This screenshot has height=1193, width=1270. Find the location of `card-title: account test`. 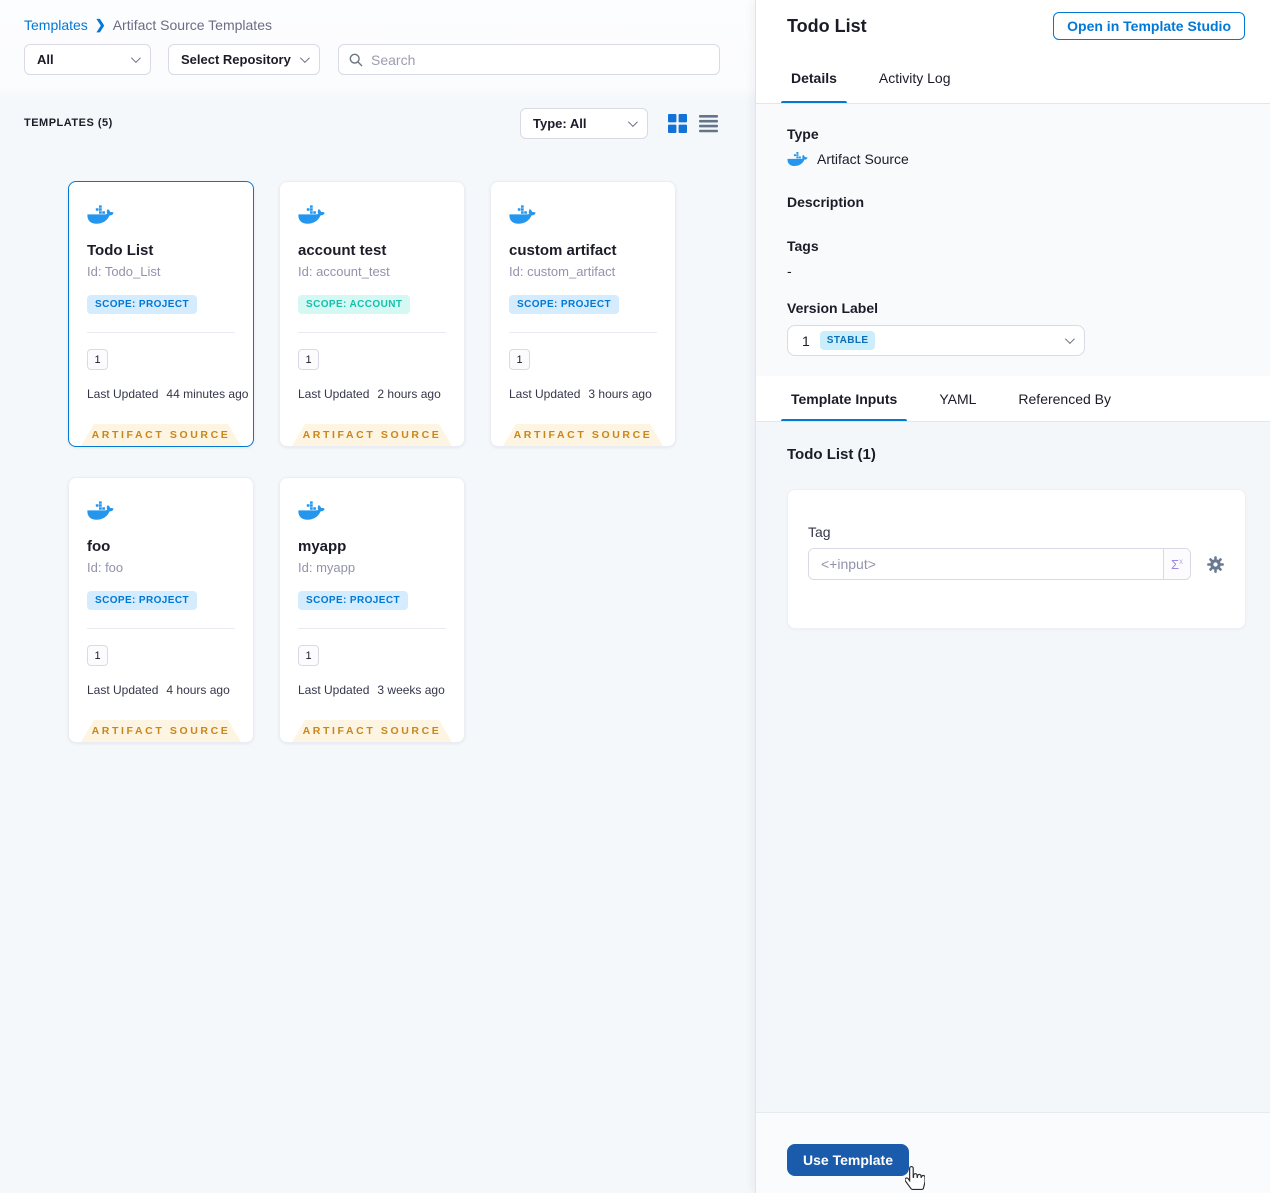

card-title: account test is located at coordinates (342, 250).